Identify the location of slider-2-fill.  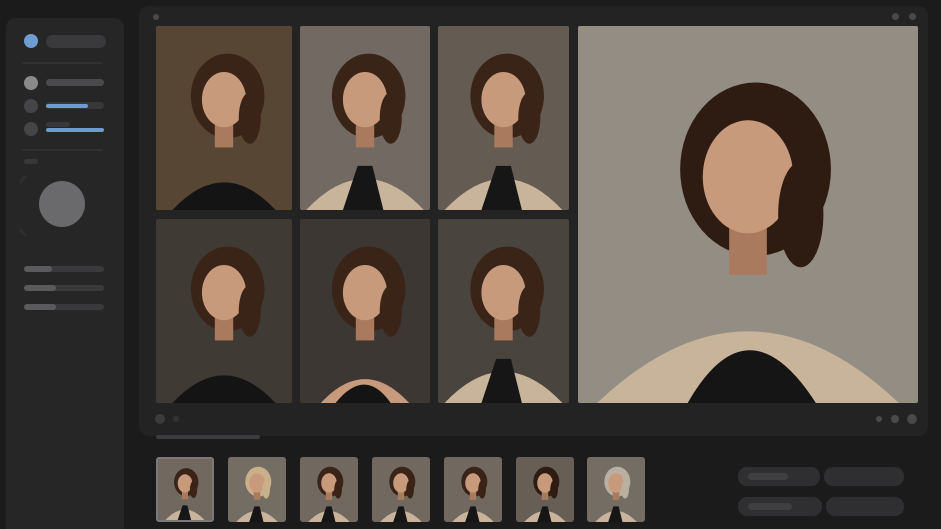
(40, 288).